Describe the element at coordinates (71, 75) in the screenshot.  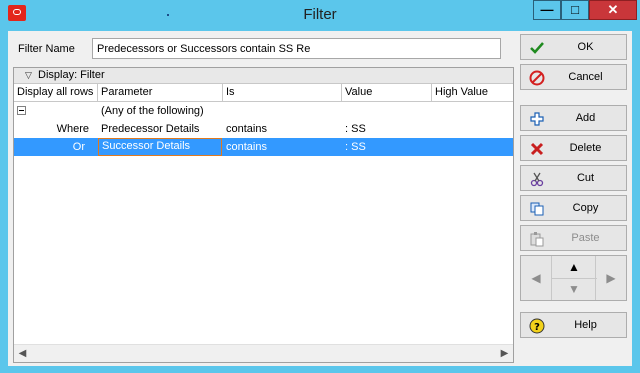
I see `group-bar-label: Display: Filter` at that location.